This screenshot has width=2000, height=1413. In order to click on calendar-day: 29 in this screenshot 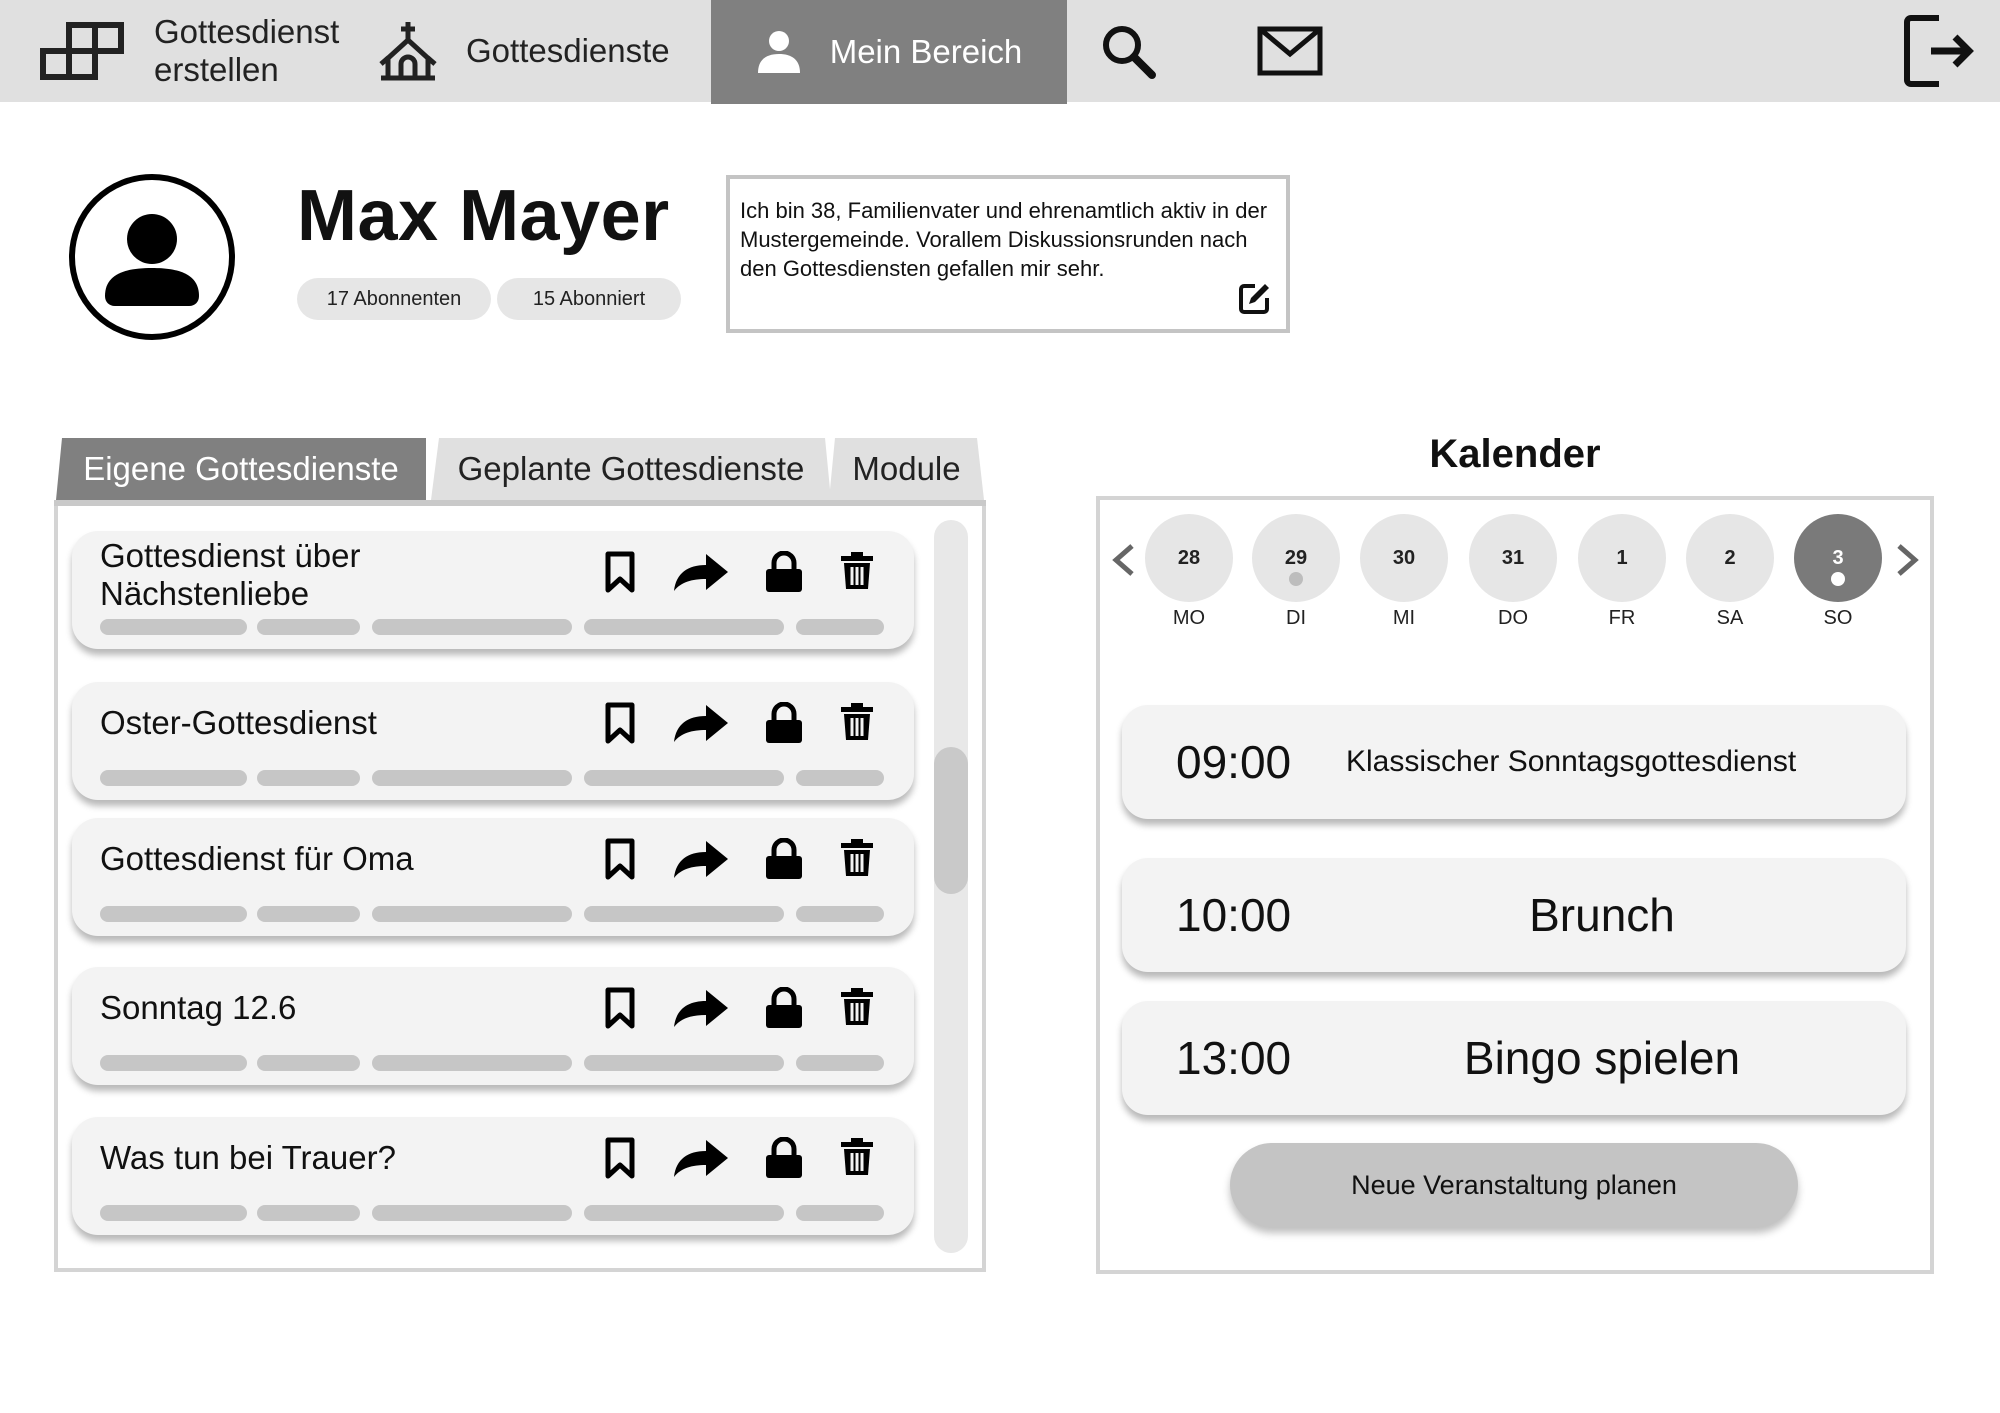, I will do `click(1296, 558)`.